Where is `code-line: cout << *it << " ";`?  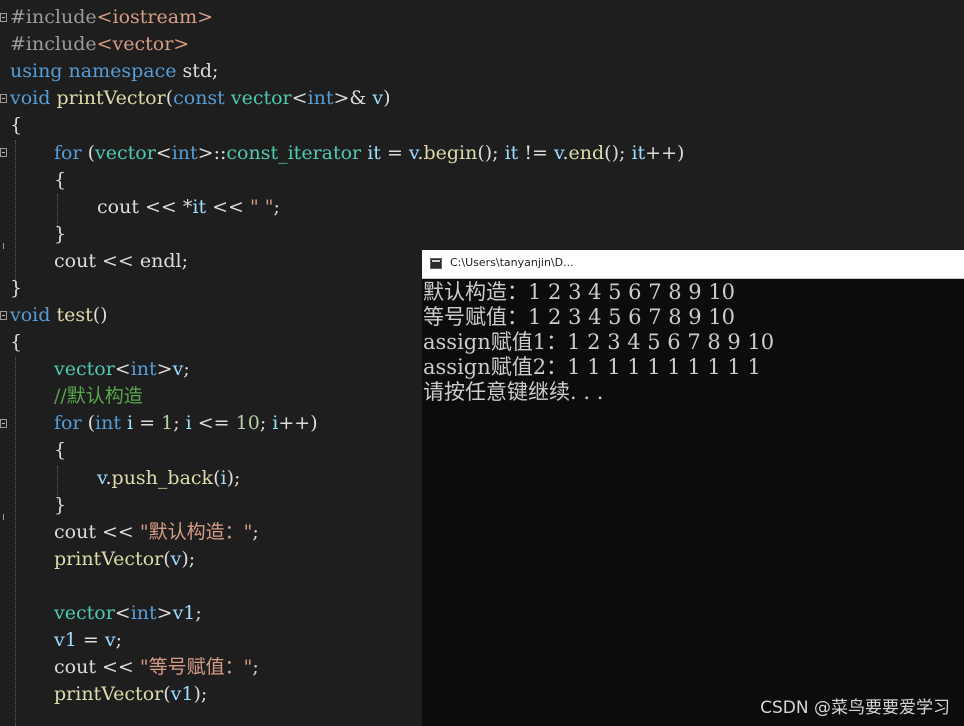 code-line: cout << *it << " "; is located at coordinates (188, 207).